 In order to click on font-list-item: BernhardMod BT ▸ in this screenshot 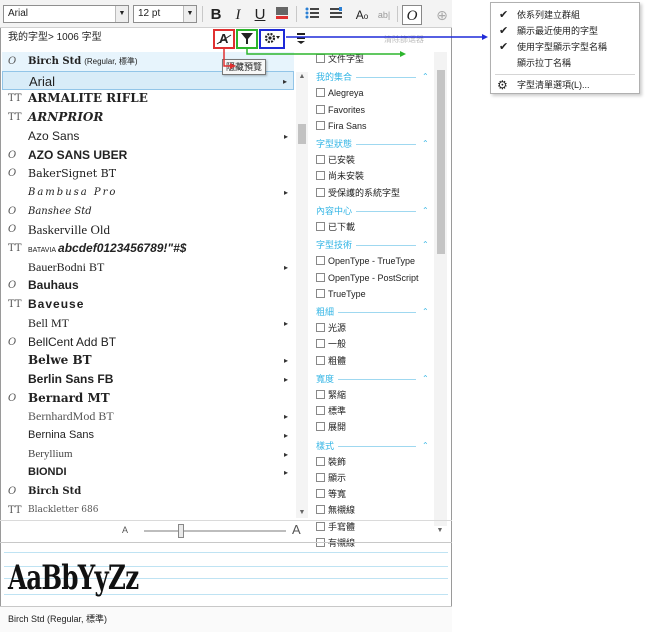, I will do `click(148, 416)`.